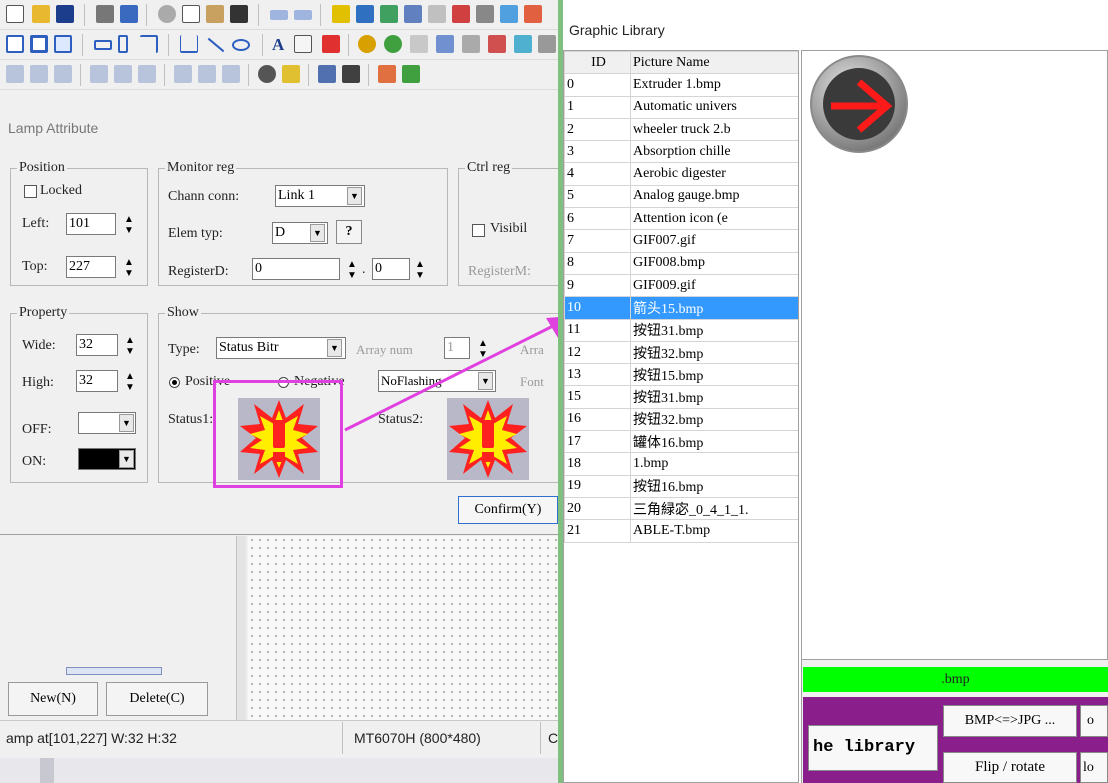 This screenshot has width=1108, height=783. What do you see at coordinates (65, 14) in the screenshot?
I see `save-disk-icon` at bounding box center [65, 14].